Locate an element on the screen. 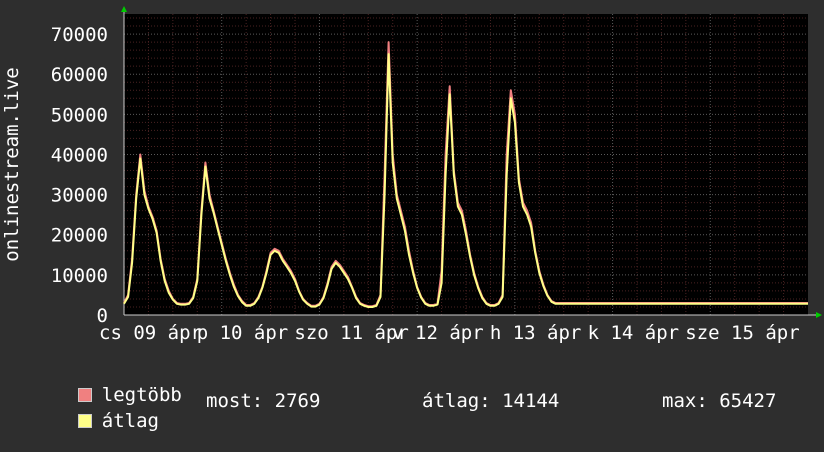 The image size is (824, 452). legend-max: legtöbb is located at coordinates (107, 385).